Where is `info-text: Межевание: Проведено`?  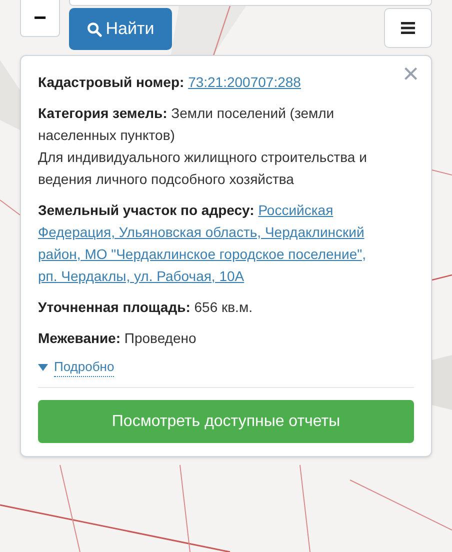
info-text: Межевание: Проведено is located at coordinates (118, 338).